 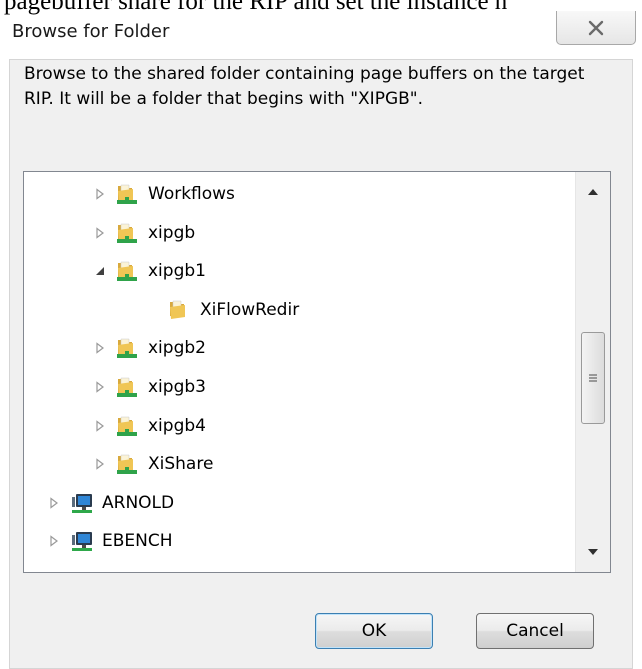 I want to click on grip-icon, so click(x=593, y=378).